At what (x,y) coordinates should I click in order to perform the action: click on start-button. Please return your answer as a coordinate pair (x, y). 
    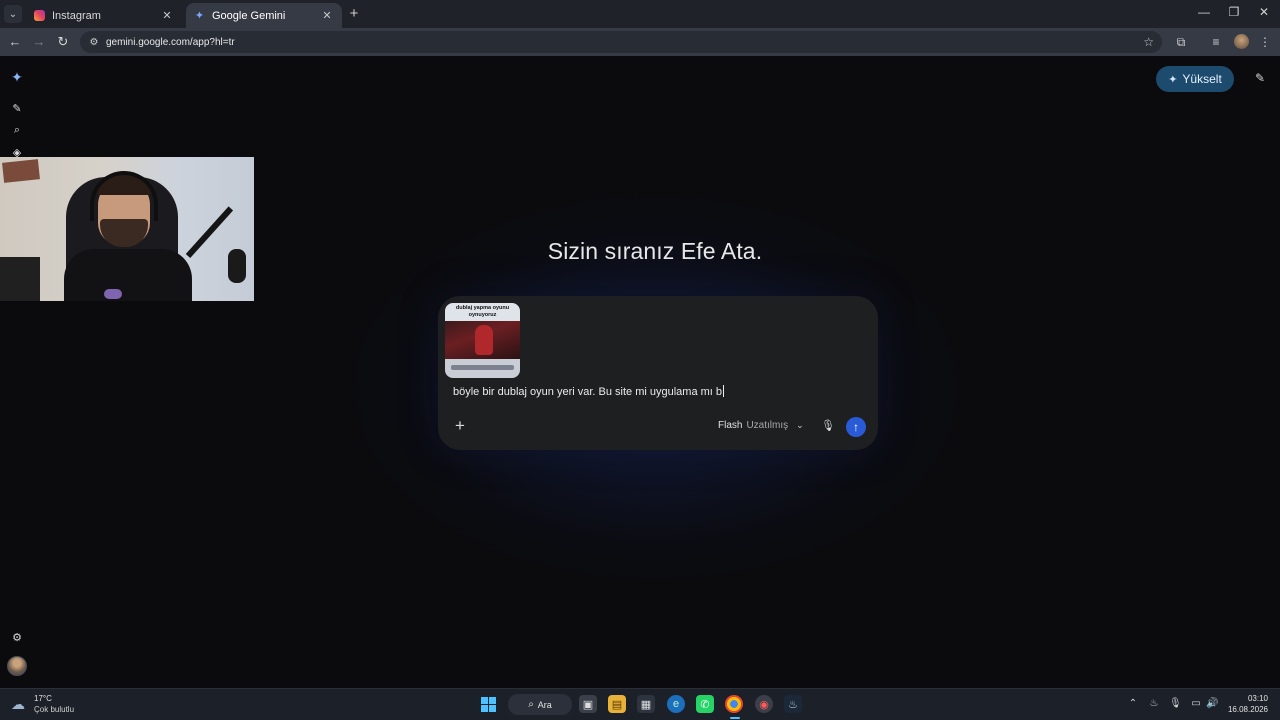
    Looking at the image, I should click on (488, 704).